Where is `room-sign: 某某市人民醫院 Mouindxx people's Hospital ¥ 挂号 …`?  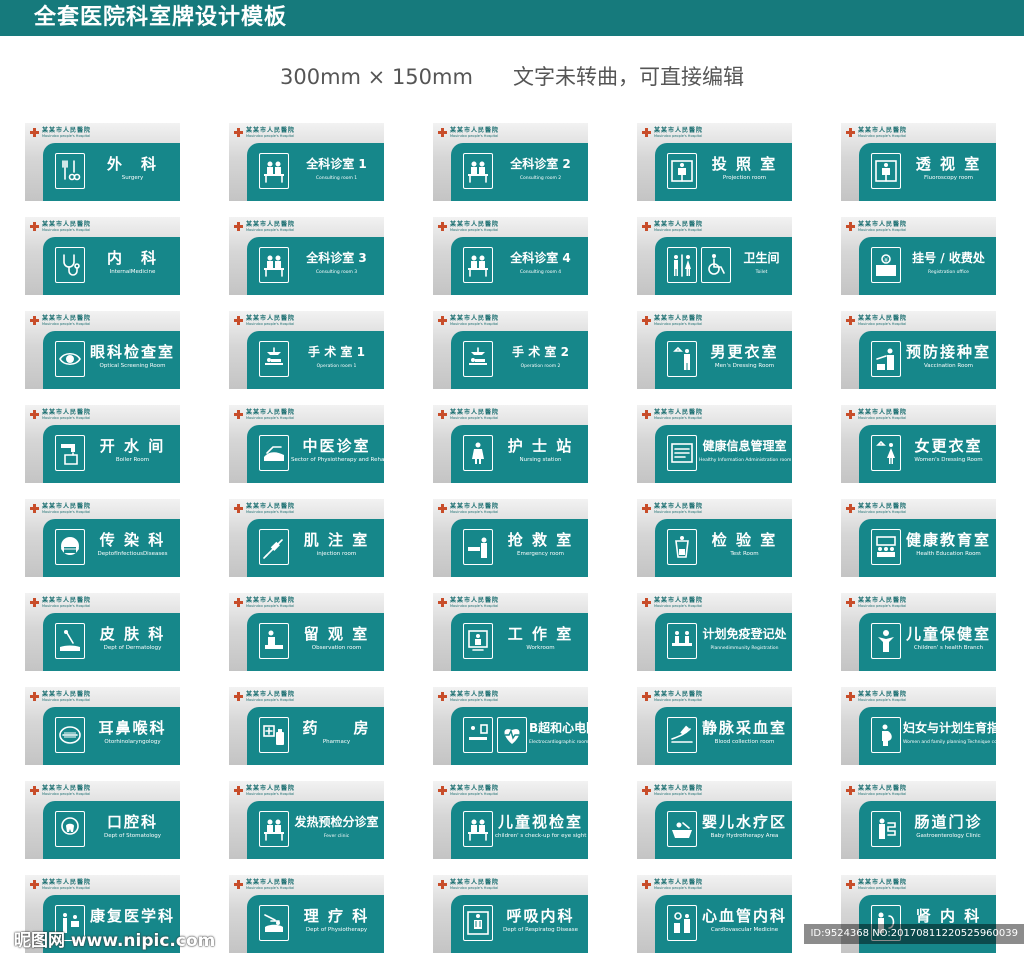
room-sign: 某某市人民醫院 Mouindxx people's Hospital ¥ 挂号 … is located at coordinates (918, 256).